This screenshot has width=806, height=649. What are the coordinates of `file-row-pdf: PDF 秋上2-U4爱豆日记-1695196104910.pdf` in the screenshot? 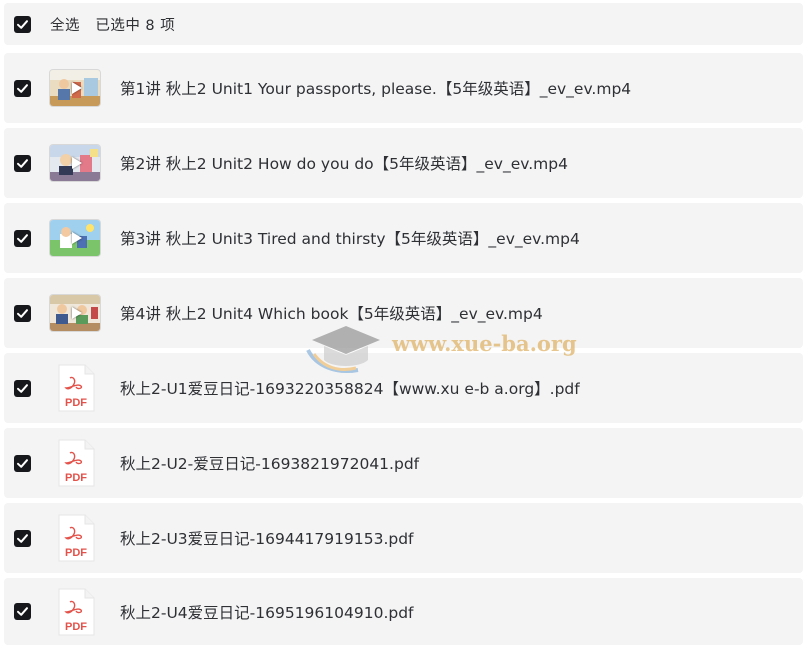 It's located at (403, 611).